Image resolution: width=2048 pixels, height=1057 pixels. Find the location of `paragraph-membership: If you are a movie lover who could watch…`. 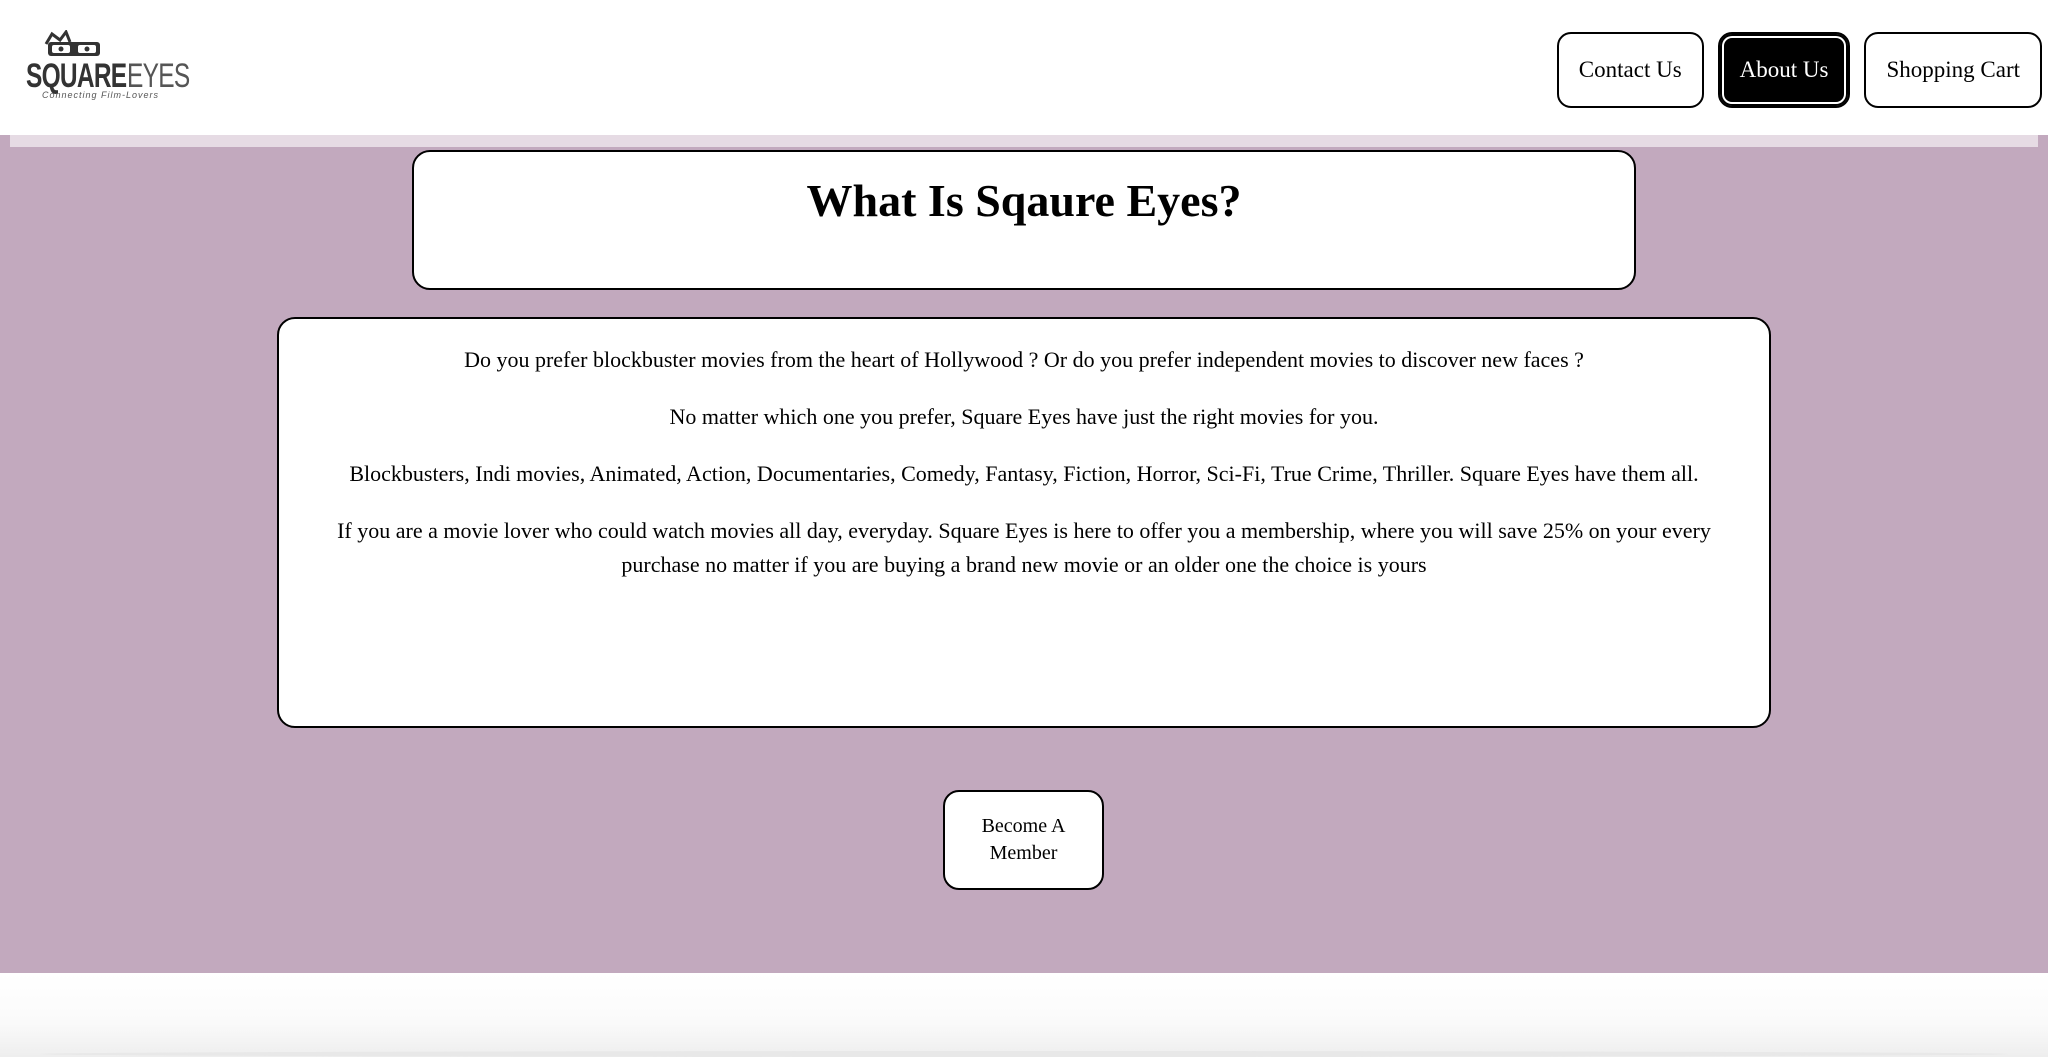

paragraph-membership: If you are a movie lover who could watch… is located at coordinates (1024, 547).